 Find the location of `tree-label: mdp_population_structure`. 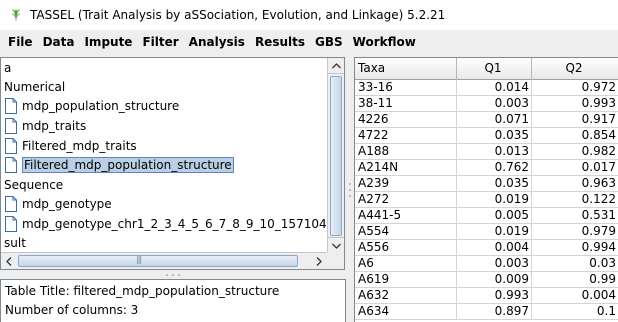

tree-label: mdp_population_structure is located at coordinates (101, 105).